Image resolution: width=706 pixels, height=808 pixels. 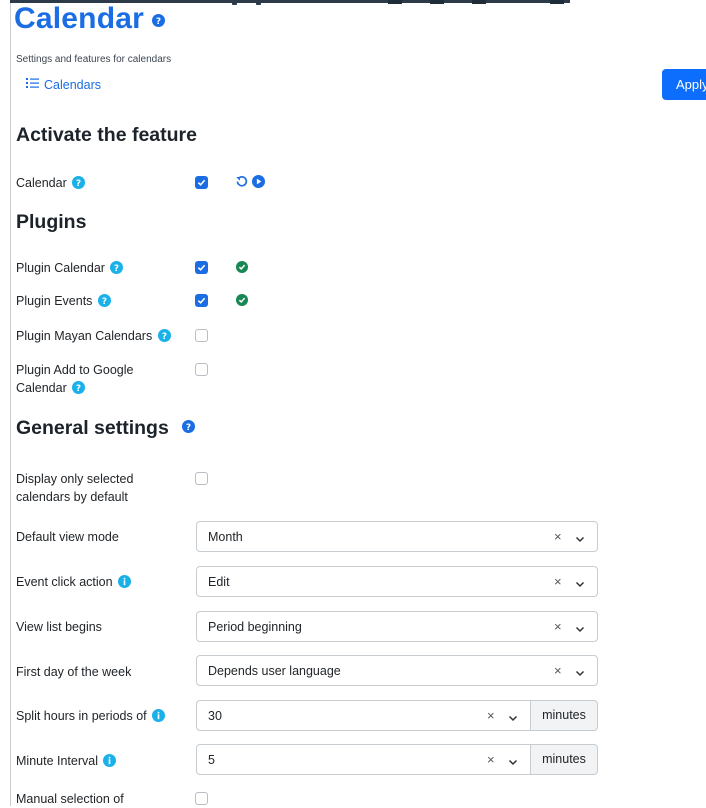 What do you see at coordinates (75, 370) in the screenshot?
I see `plugin-google-label-line1: Plugin Add to Google` at bounding box center [75, 370].